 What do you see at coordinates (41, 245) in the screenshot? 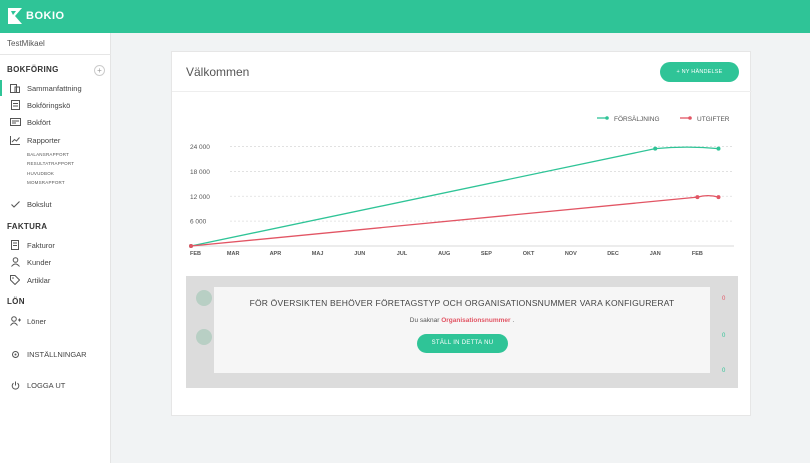
I see `sidebar-item-label: Fakturor` at bounding box center [41, 245].